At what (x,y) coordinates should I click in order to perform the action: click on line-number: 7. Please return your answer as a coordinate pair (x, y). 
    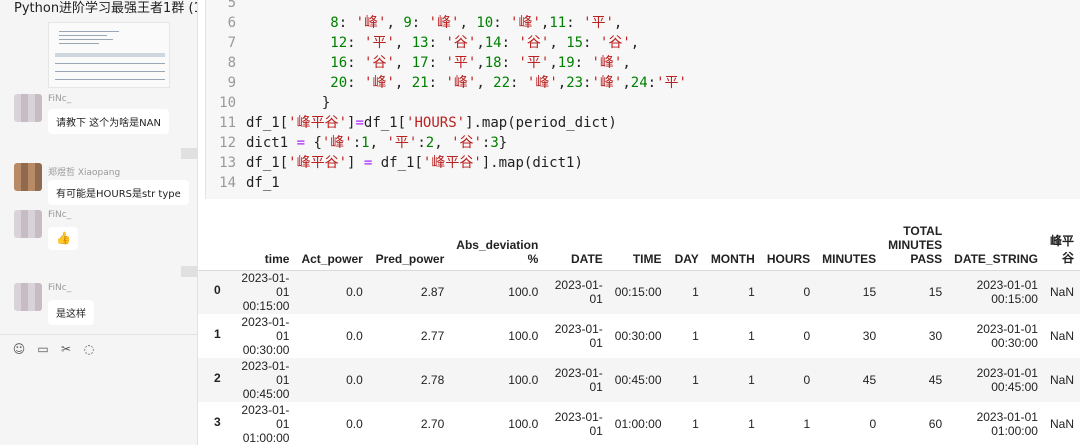
    Looking at the image, I should click on (231, 43).